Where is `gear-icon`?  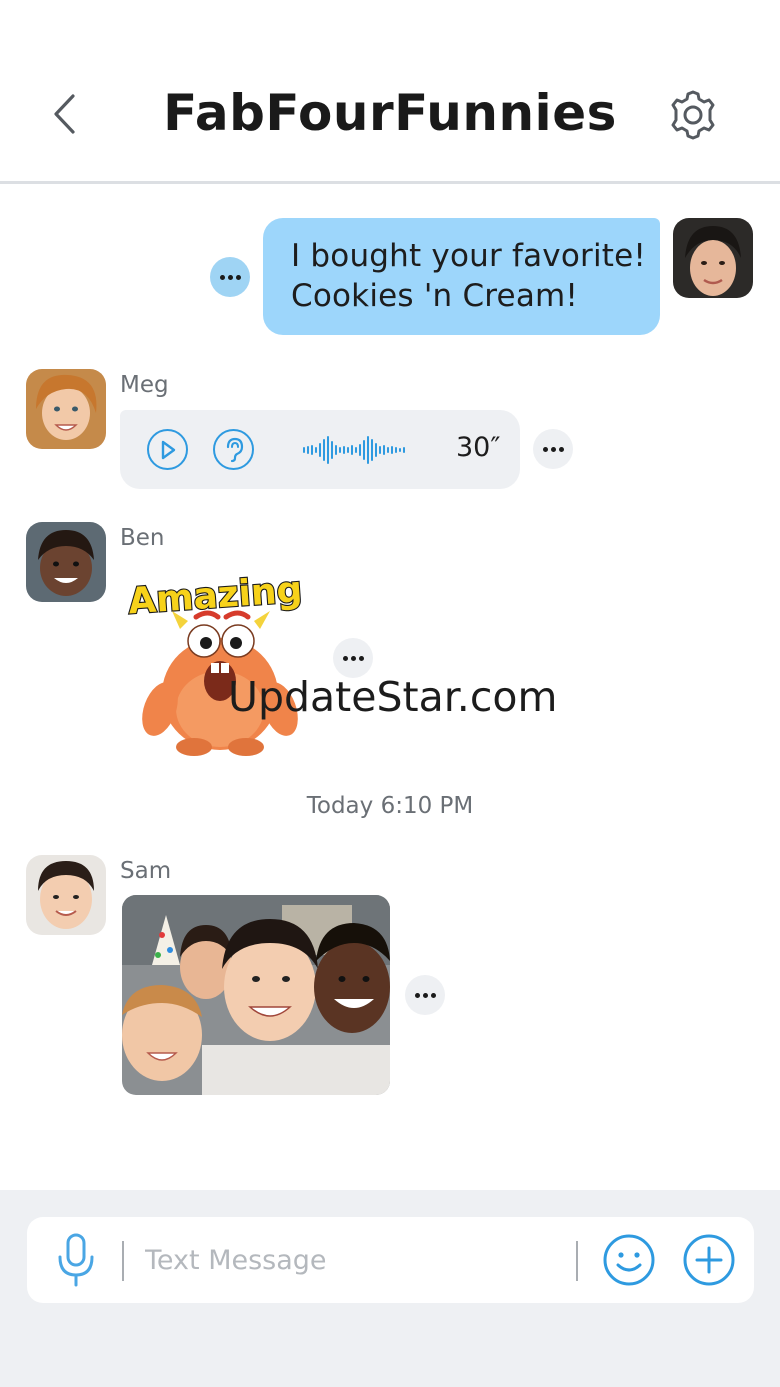 gear-icon is located at coordinates (693, 115).